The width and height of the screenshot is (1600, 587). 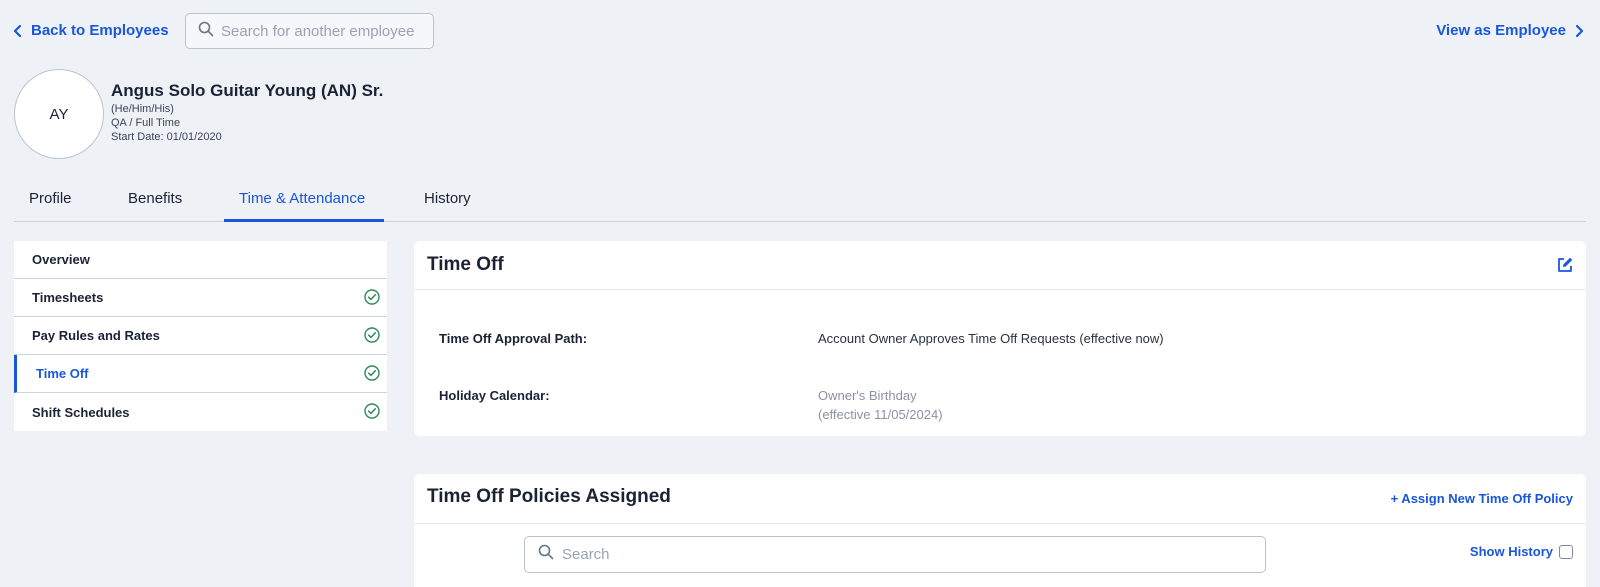 I want to click on sidebar-item-overview: Overview, so click(x=200, y=260).